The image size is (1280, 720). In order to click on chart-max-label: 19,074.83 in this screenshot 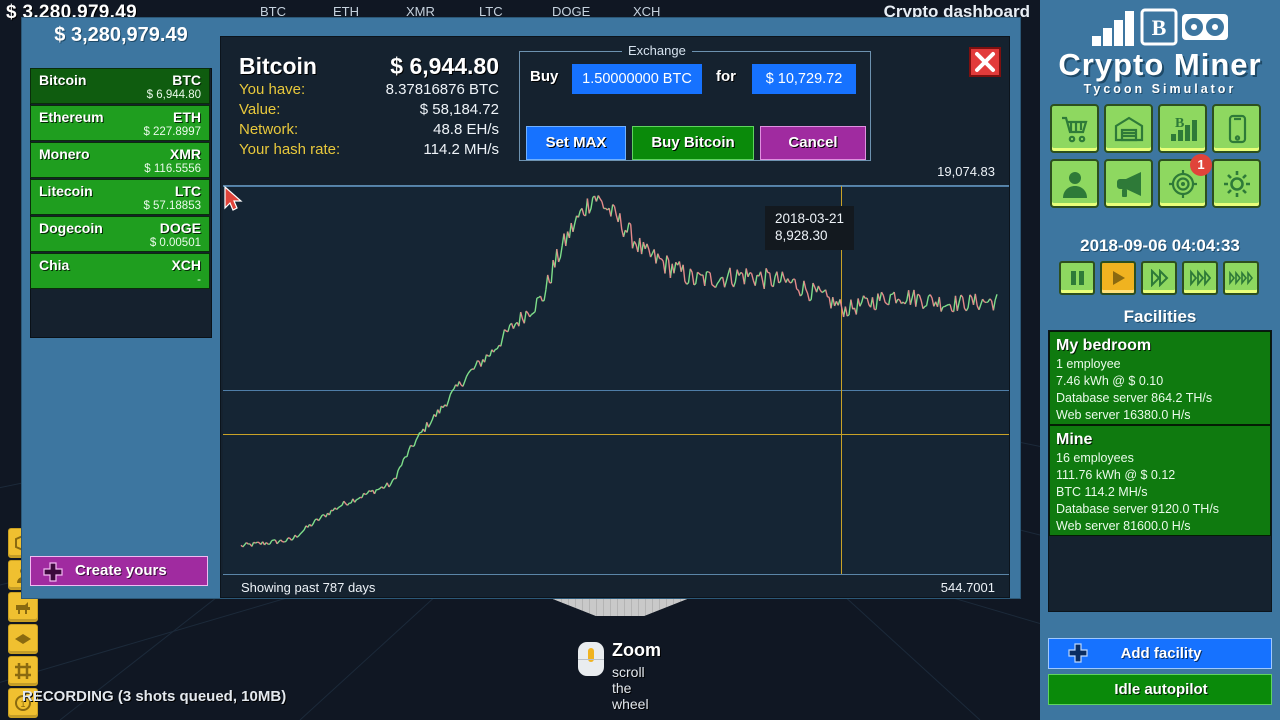, I will do `click(966, 171)`.